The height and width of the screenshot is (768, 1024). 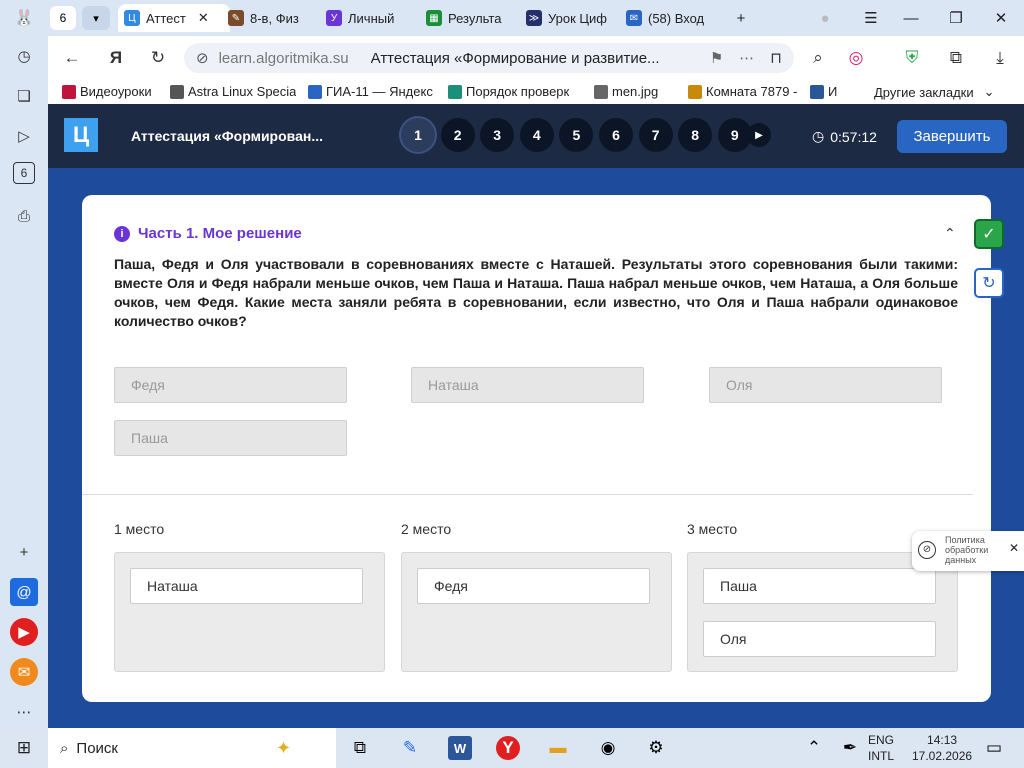 What do you see at coordinates (63, 18) in the screenshot?
I see `tab-count-button: 6` at bounding box center [63, 18].